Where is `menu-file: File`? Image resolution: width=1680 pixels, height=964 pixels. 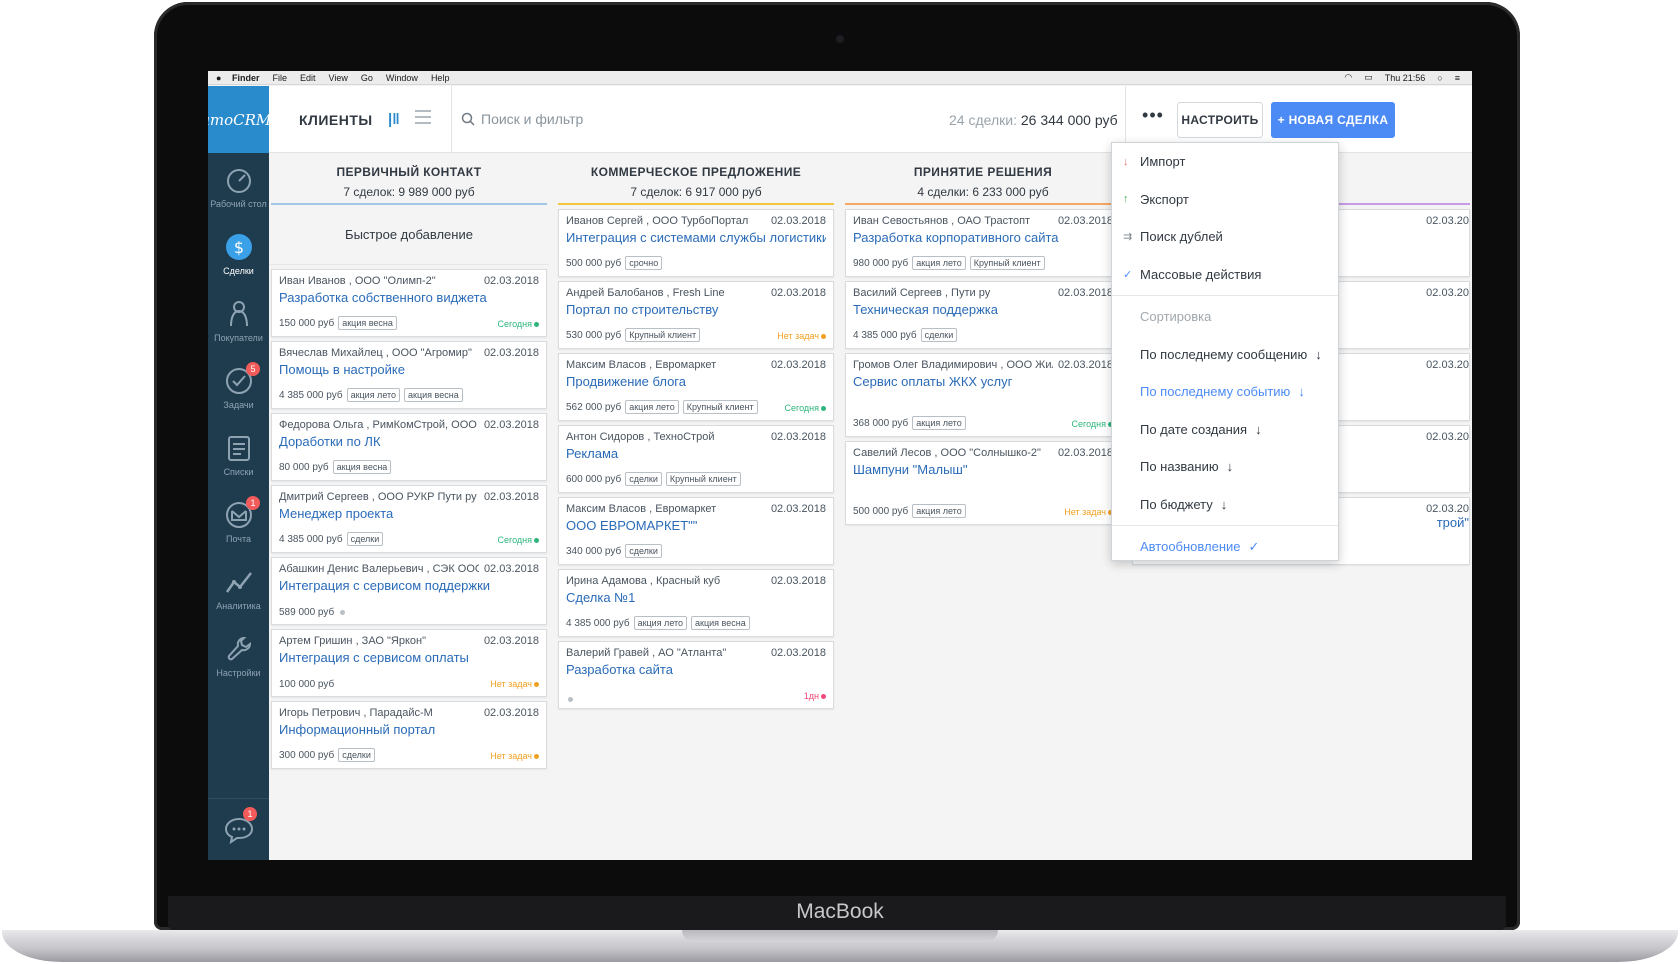 menu-file: File is located at coordinates (280, 78).